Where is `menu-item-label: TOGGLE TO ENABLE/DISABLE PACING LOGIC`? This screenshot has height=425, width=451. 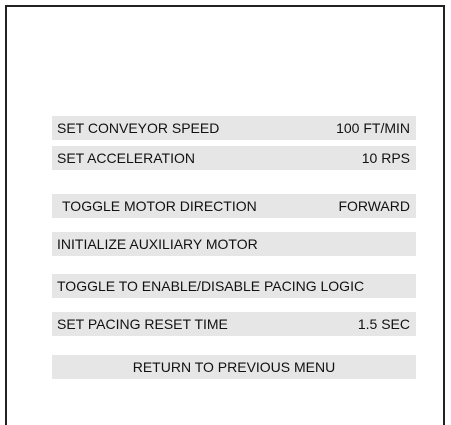
menu-item-label: TOGGLE TO ENABLE/DISABLE PACING LOGIC is located at coordinates (211, 286).